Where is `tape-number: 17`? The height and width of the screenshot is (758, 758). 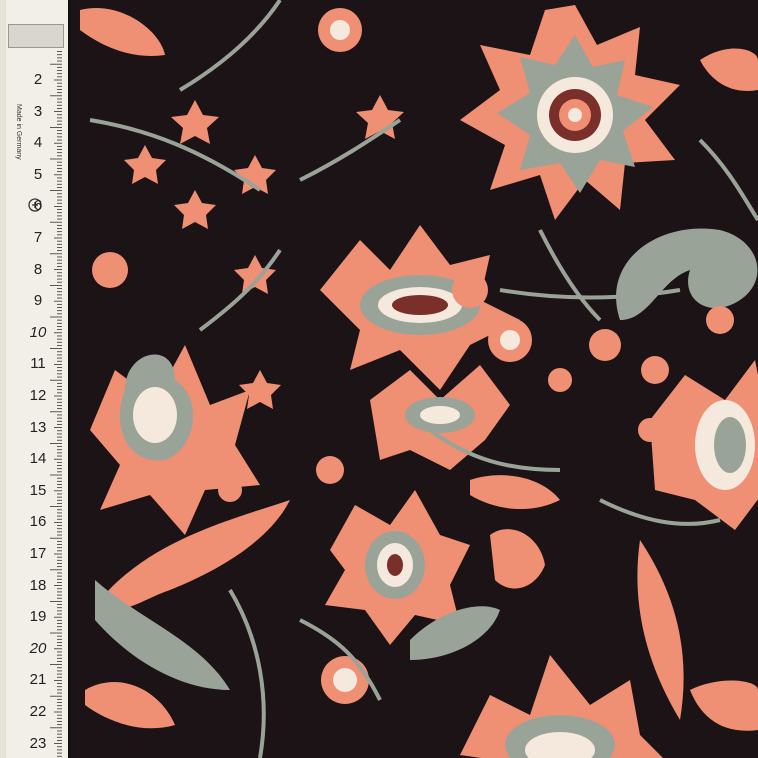 tape-number: 17 is located at coordinates (38, 553).